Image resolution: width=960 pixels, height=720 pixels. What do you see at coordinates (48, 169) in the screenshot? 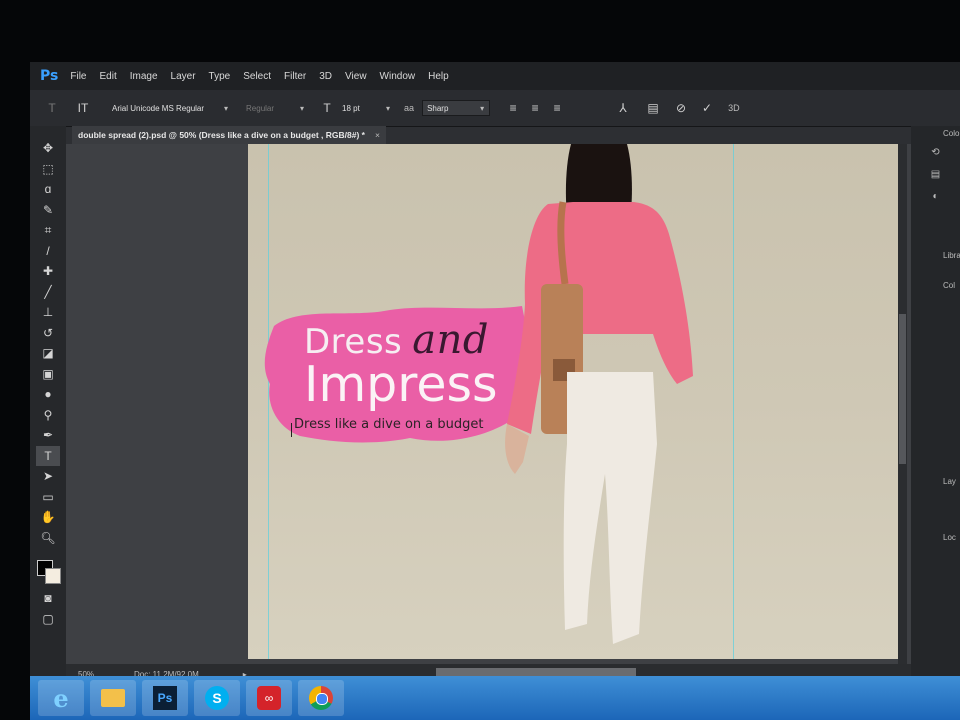
I see `marquee-tool-icon: ⬚` at bounding box center [48, 169].